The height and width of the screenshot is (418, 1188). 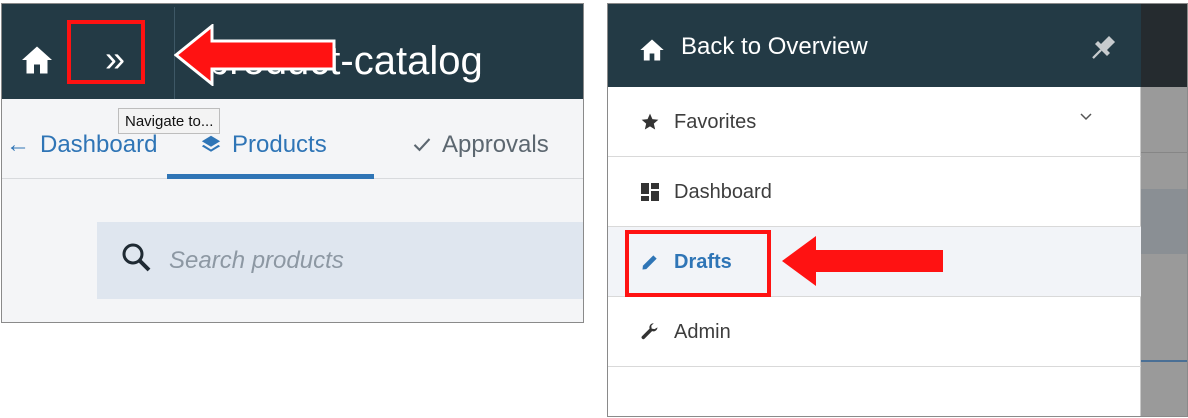 What do you see at coordinates (1103, 48) in the screenshot?
I see `pin-icon` at bounding box center [1103, 48].